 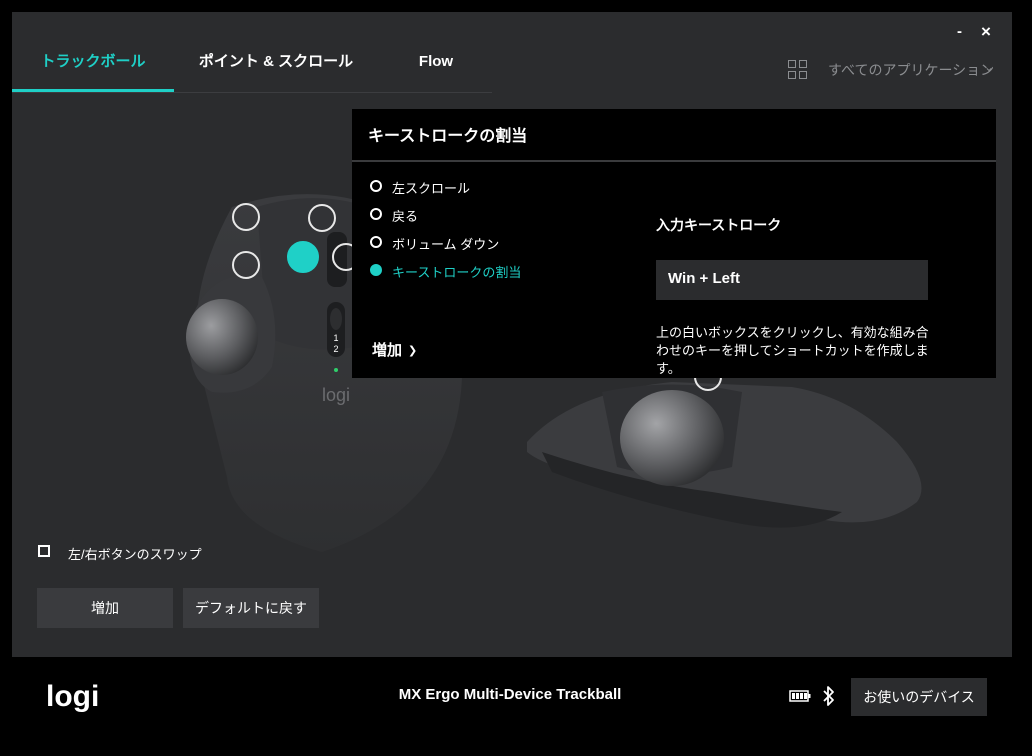 What do you see at coordinates (989, 67) in the screenshot?
I see `chevron-down-icon: ⌄` at bounding box center [989, 67].